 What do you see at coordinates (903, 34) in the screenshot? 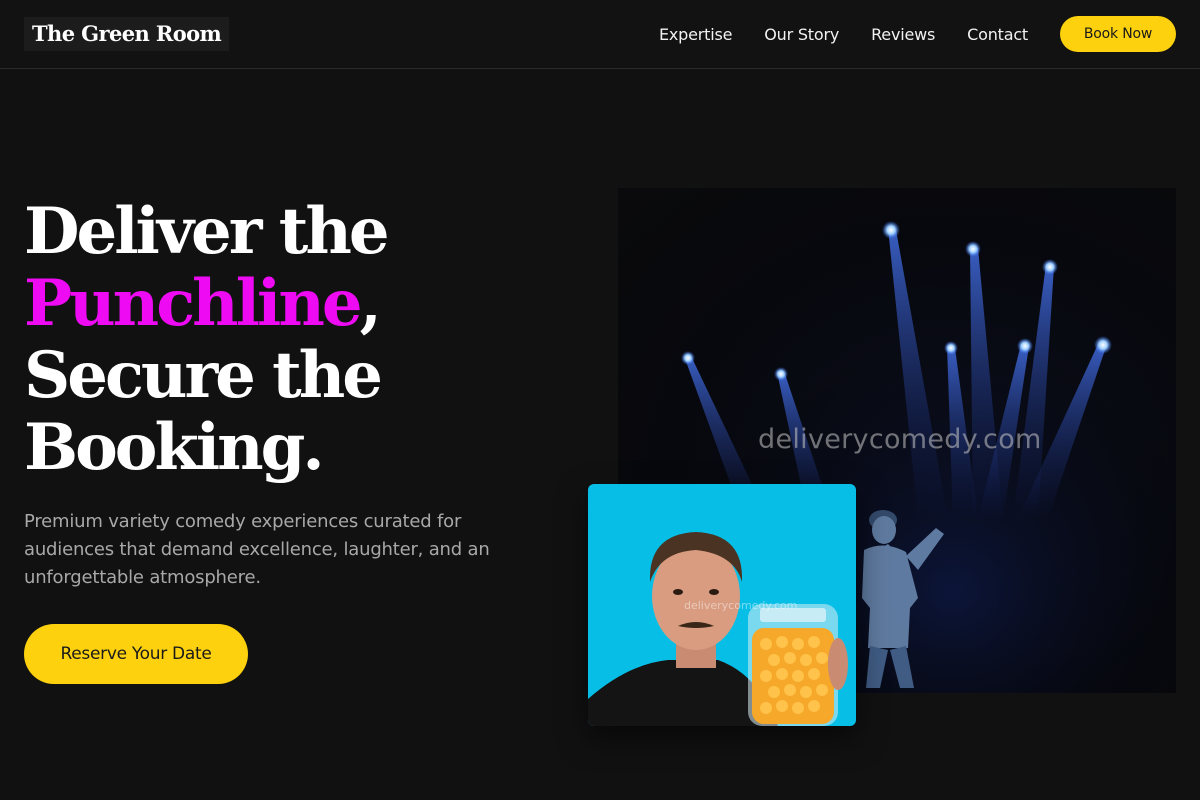
I see `nav-link-reviews: Reviews` at bounding box center [903, 34].